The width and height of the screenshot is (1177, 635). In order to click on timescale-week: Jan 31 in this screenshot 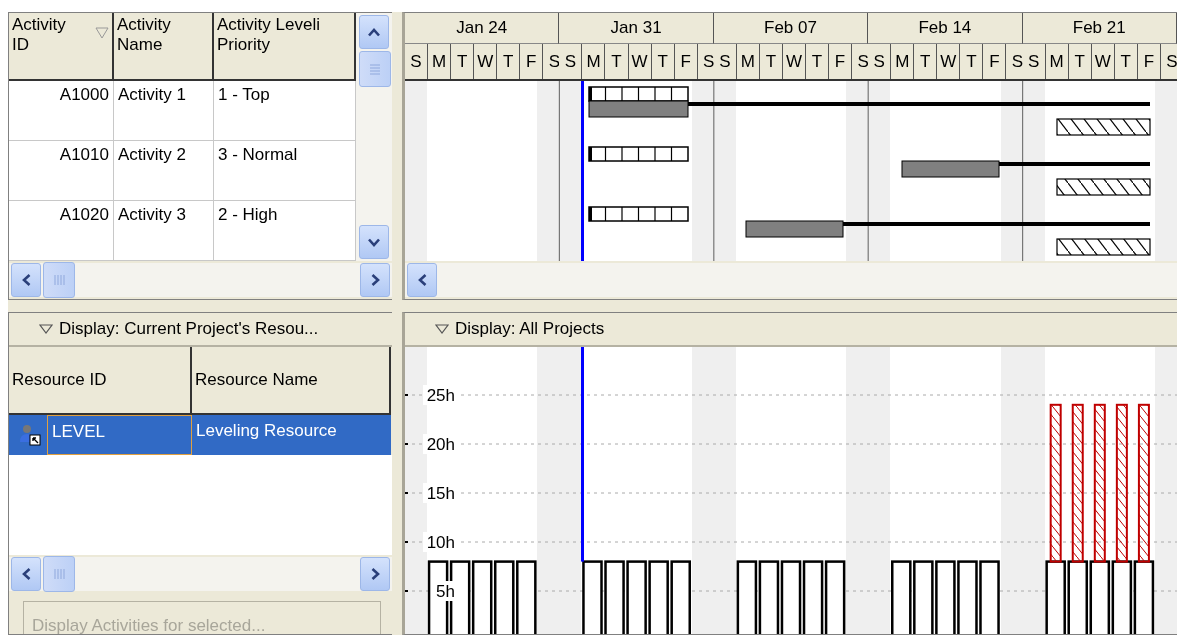, I will do `click(636, 28)`.